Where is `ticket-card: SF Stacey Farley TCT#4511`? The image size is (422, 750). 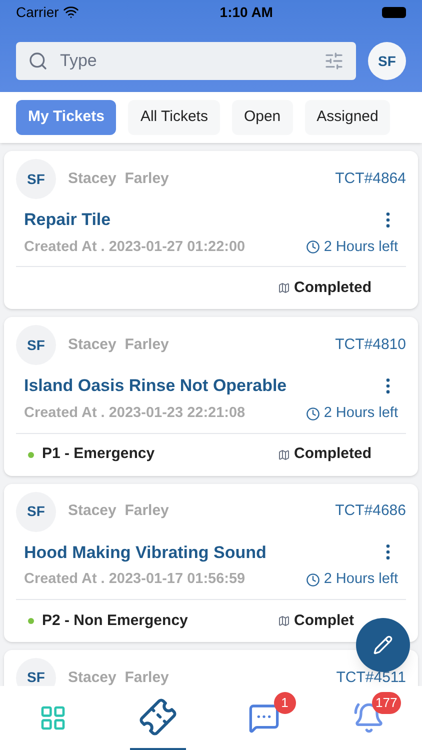 ticket-card: SF Stacey Farley TCT#4511 is located at coordinates (211, 668).